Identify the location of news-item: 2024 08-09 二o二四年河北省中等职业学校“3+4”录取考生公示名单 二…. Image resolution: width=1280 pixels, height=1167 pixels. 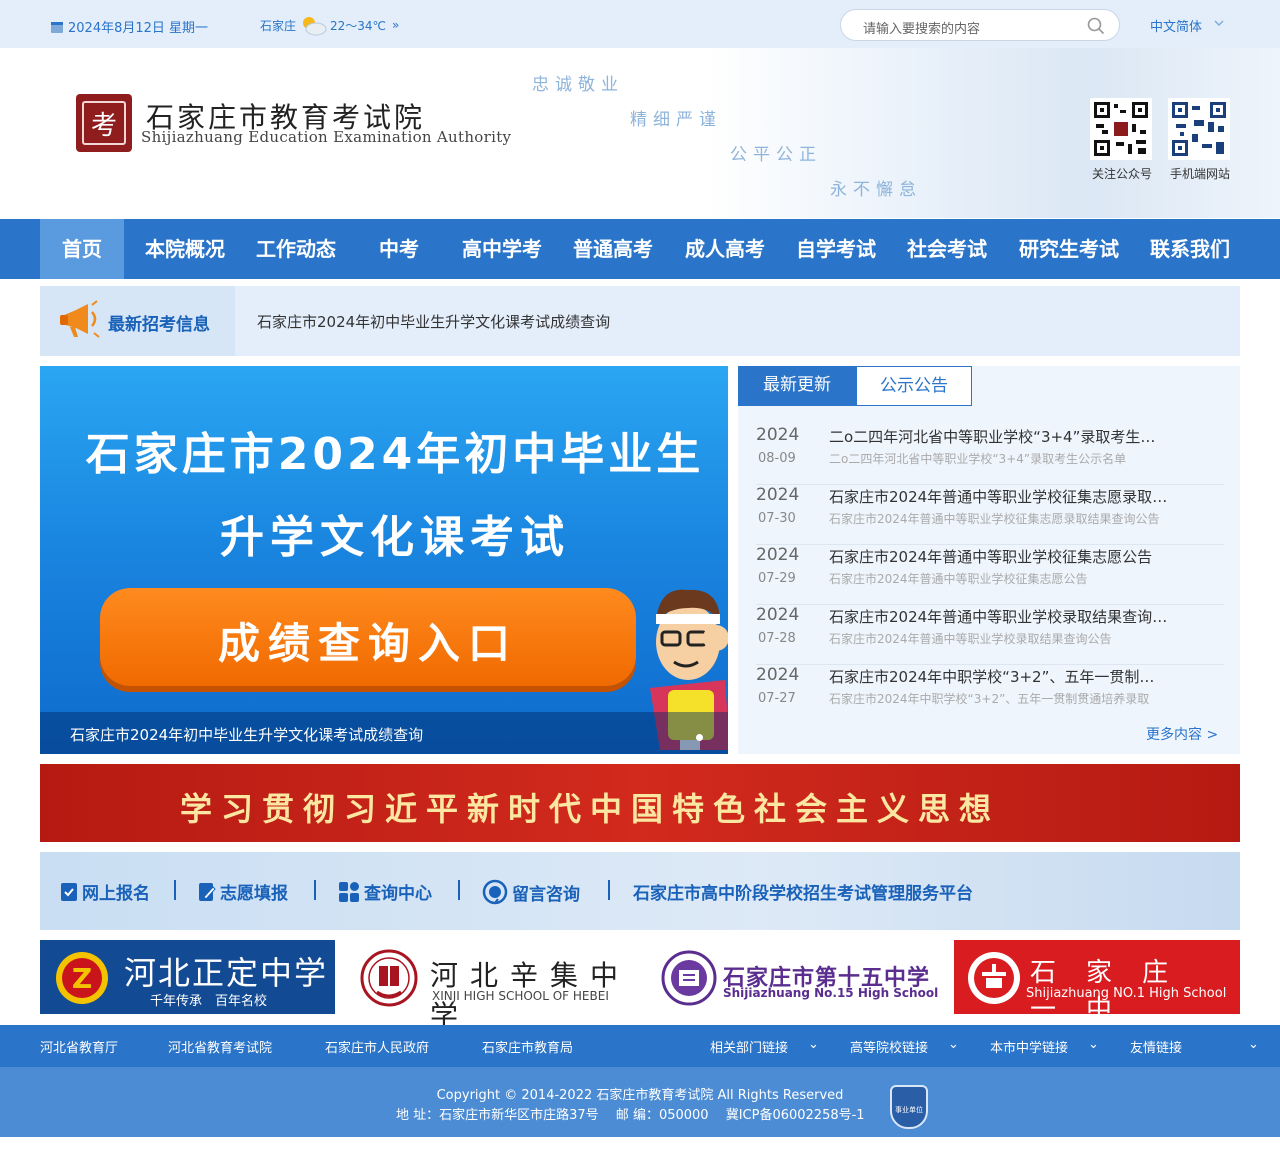
(990, 455).